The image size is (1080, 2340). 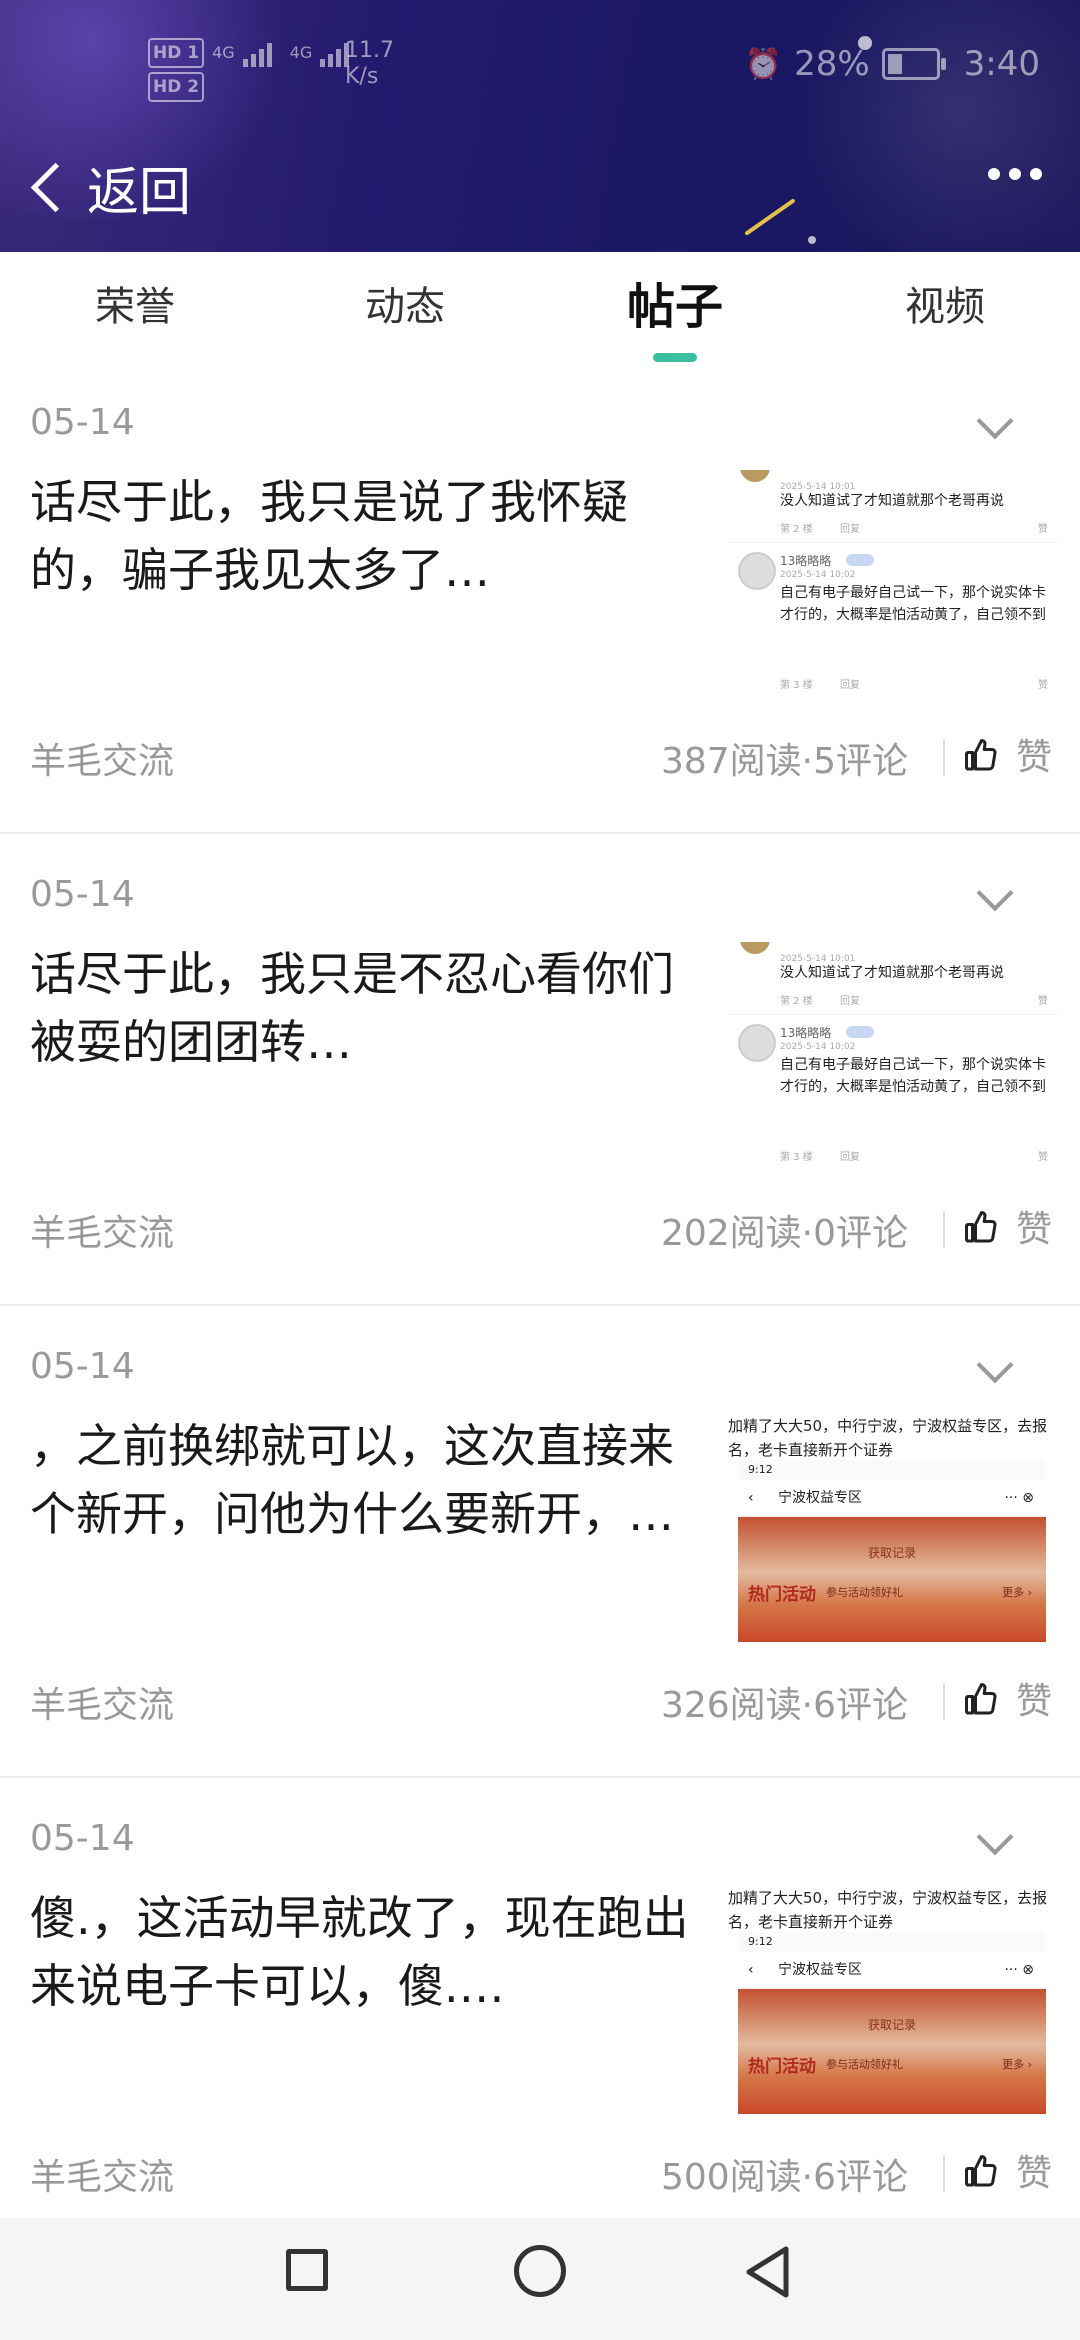 I want to click on tab-label: 动态, so click(x=405, y=307).